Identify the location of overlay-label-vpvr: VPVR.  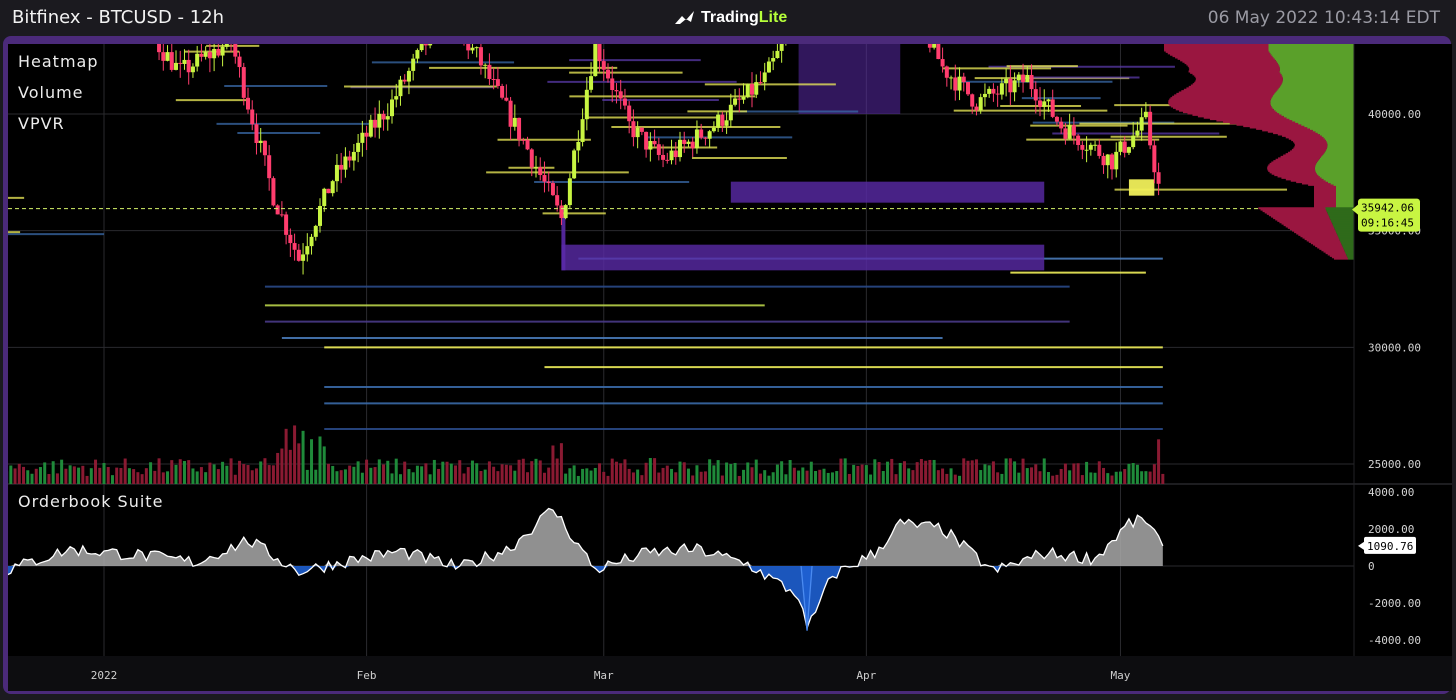
(41, 123).